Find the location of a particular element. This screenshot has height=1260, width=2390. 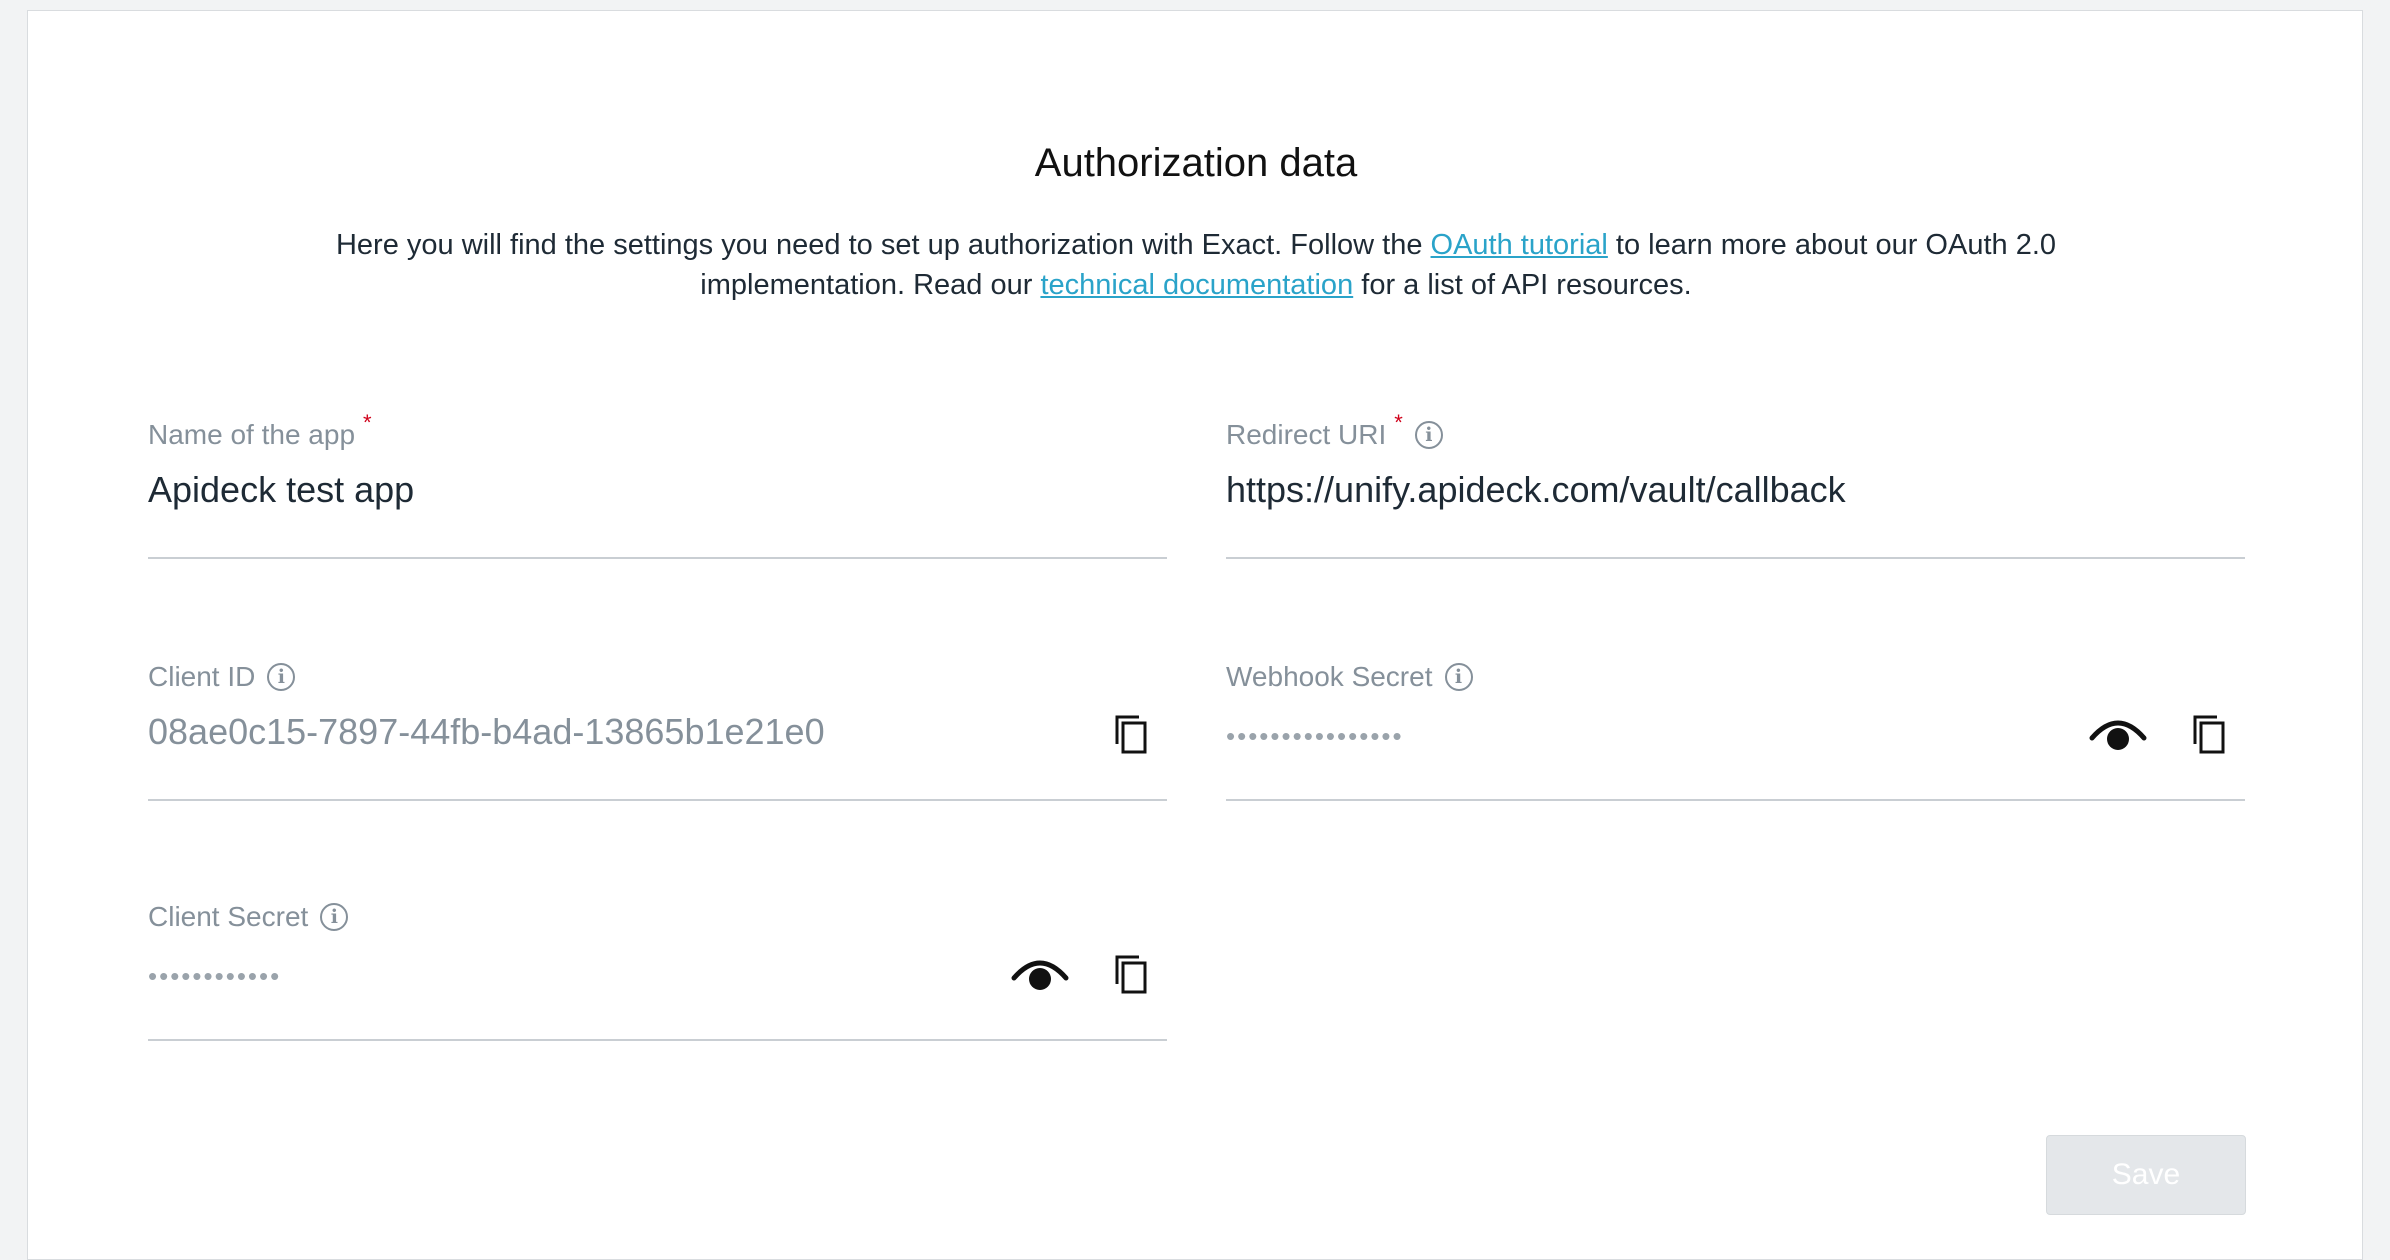

redirect-uri-label-text: Redirect URI is located at coordinates (1306, 434).